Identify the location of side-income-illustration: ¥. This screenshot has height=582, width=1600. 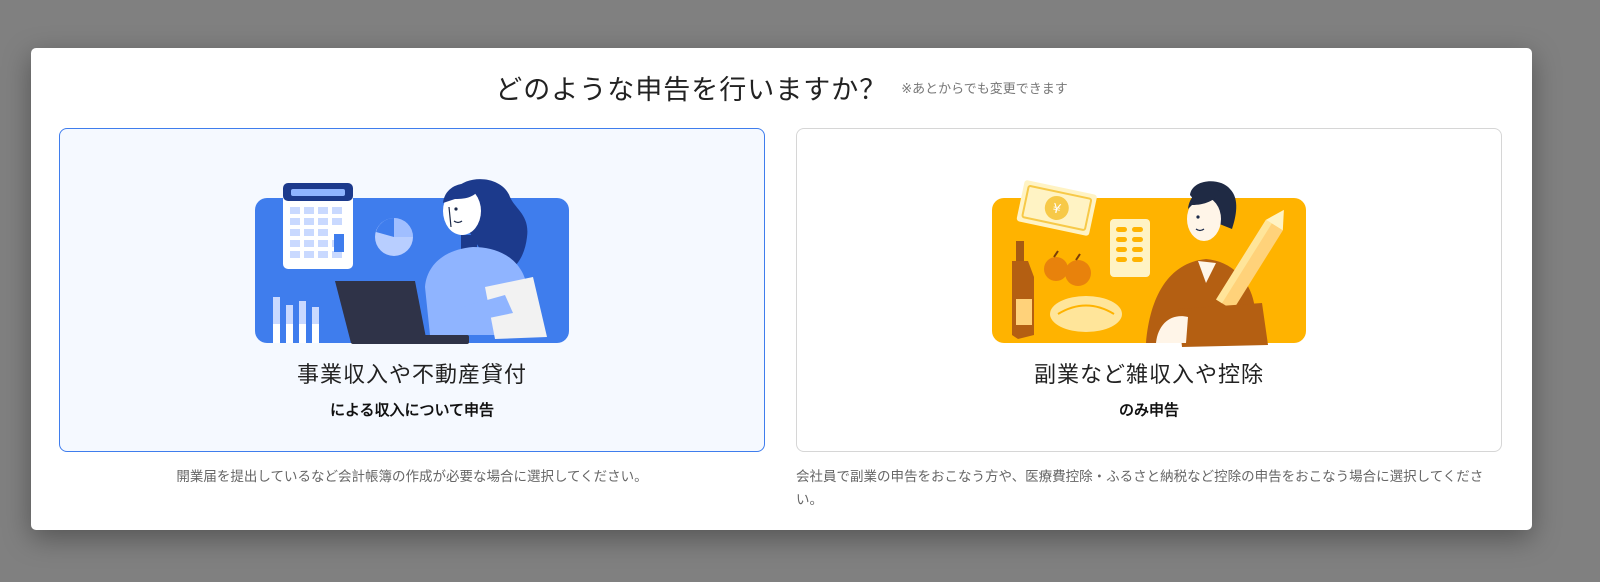
(1149, 263).